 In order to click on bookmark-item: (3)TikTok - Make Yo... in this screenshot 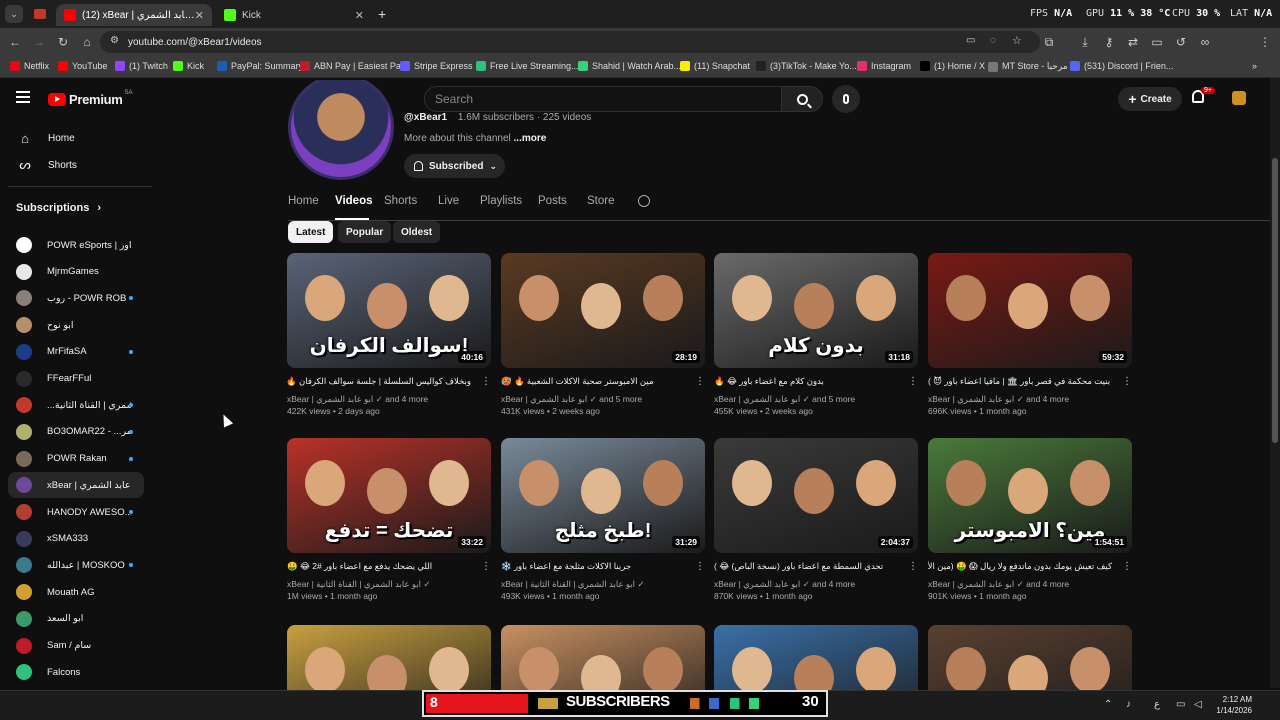, I will do `click(806, 66)`.